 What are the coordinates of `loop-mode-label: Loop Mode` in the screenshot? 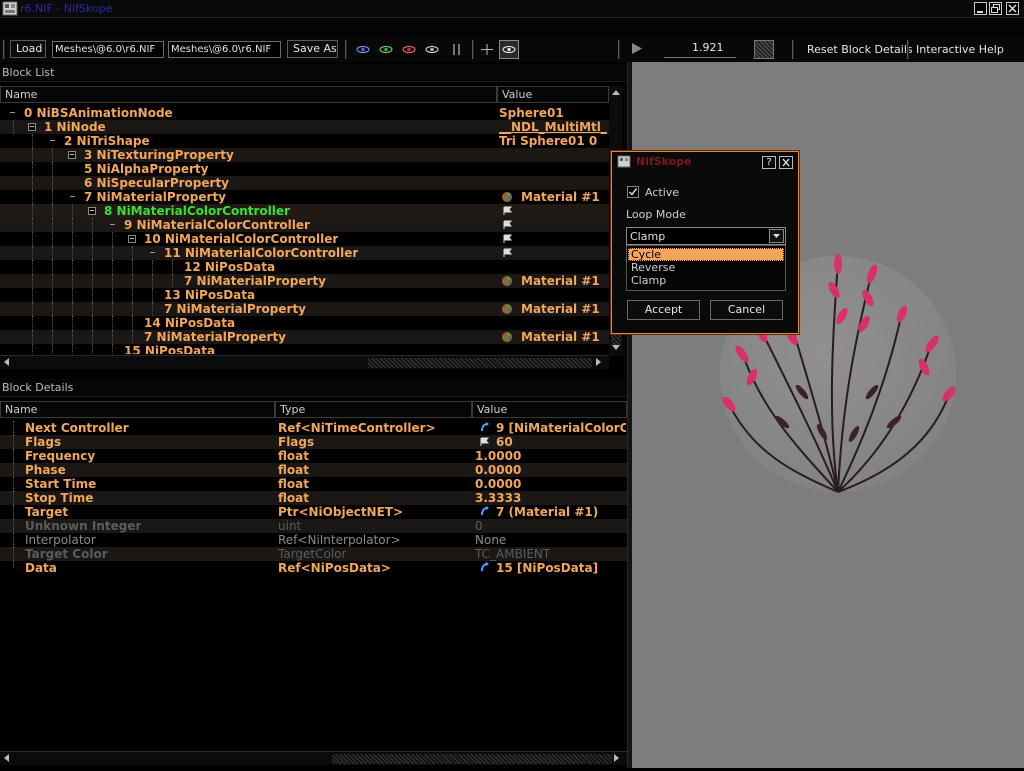 It's located at (656, 214).